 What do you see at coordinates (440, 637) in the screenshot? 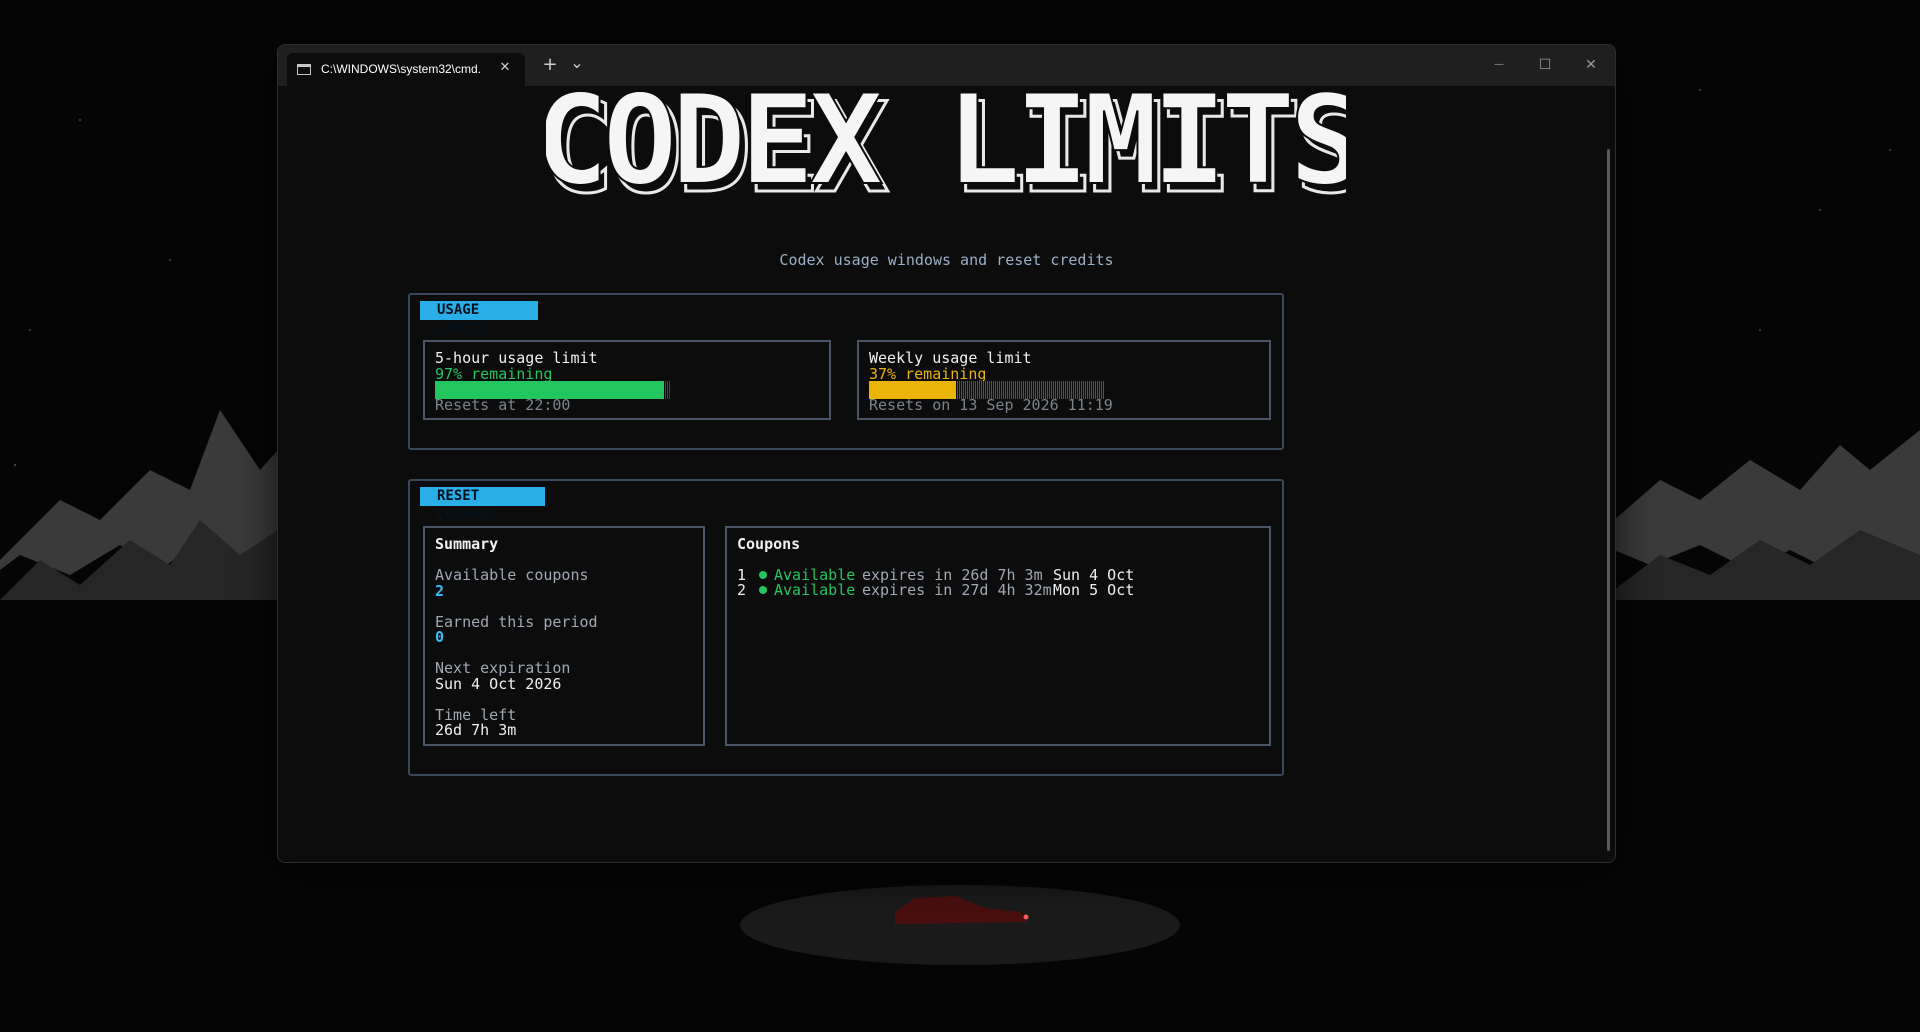
I see `earned-value: 0` at bounding box center [440, 637].